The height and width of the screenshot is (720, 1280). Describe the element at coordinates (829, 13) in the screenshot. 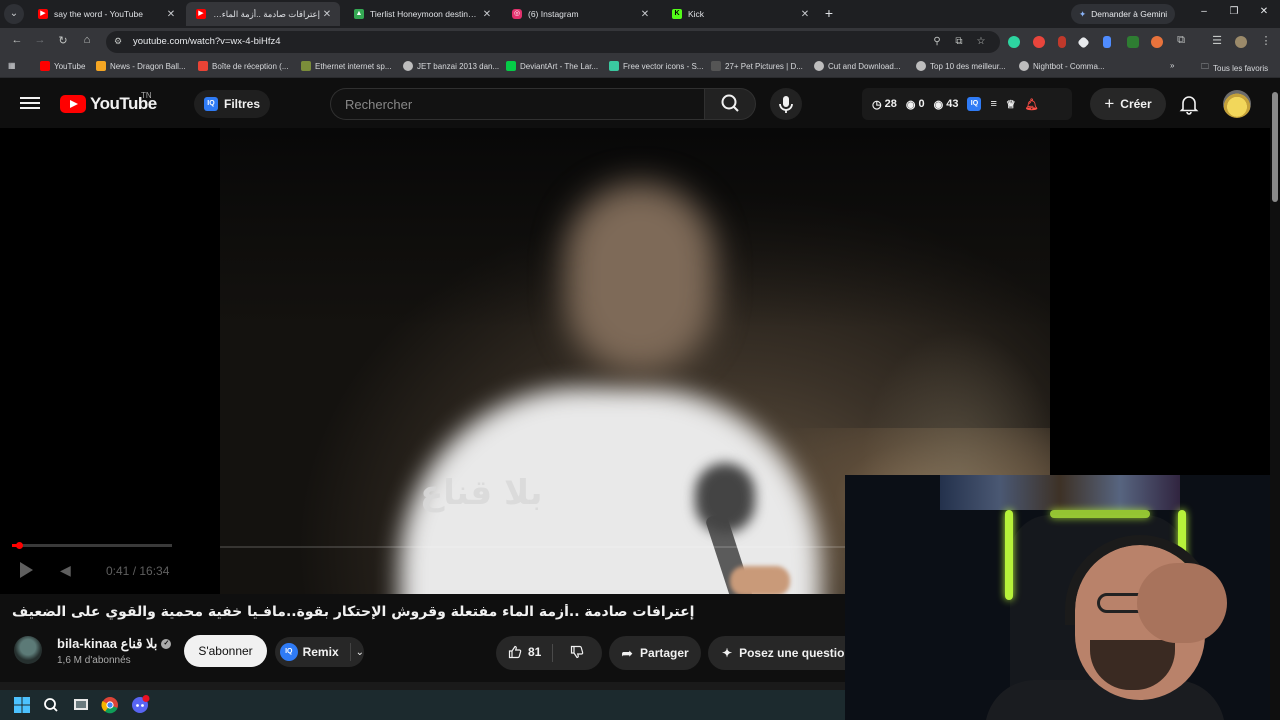

I see `new-tab-icon: +` at that location.